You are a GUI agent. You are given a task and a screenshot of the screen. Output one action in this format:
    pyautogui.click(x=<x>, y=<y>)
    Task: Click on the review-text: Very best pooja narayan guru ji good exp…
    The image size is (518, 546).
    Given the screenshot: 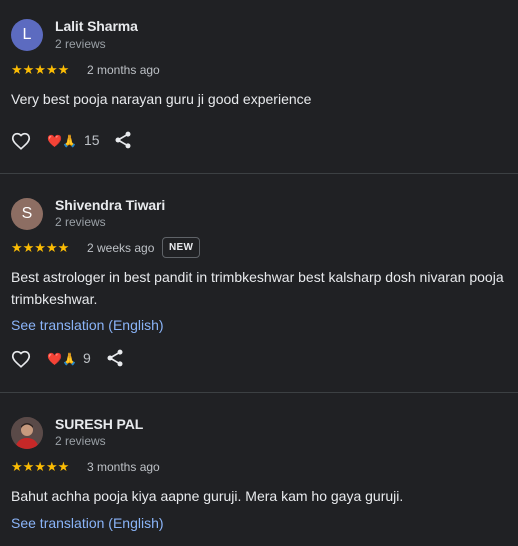 What is the action you would take?
    pyautogui.click(x=161, y=99)
    